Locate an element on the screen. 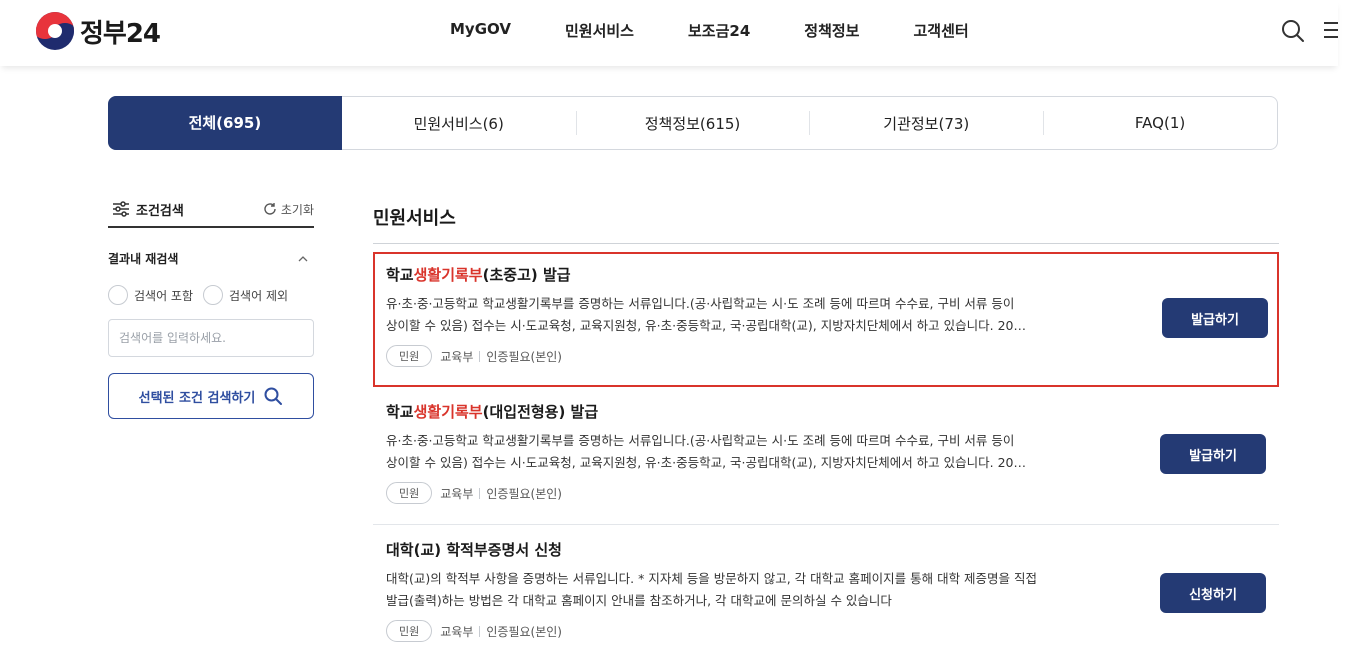 Image resolution: width=1348 pixels, height=663 pixels. research-toggle: 결과내 재검색 is located at coordinates (211, 258).